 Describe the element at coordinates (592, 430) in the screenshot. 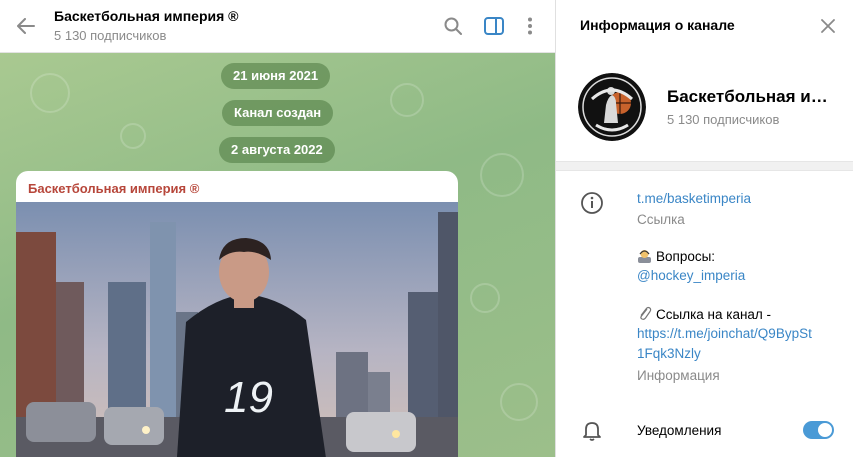

I see `bell-icon` at that location.